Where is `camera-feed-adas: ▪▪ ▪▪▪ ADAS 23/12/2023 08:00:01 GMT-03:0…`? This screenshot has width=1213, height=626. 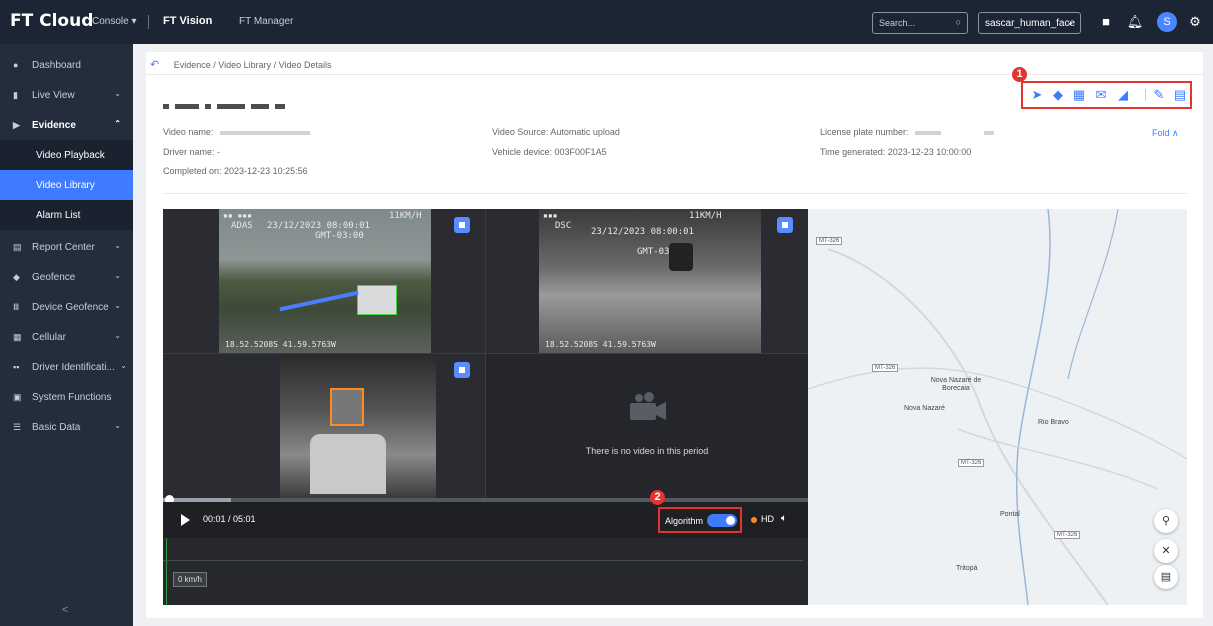 camera-feed-adas: ▪▪ ▪▪▪ ADAS 23/12/2023 08:00:01 GMT-03:0… is located at coordinates (325, 281).